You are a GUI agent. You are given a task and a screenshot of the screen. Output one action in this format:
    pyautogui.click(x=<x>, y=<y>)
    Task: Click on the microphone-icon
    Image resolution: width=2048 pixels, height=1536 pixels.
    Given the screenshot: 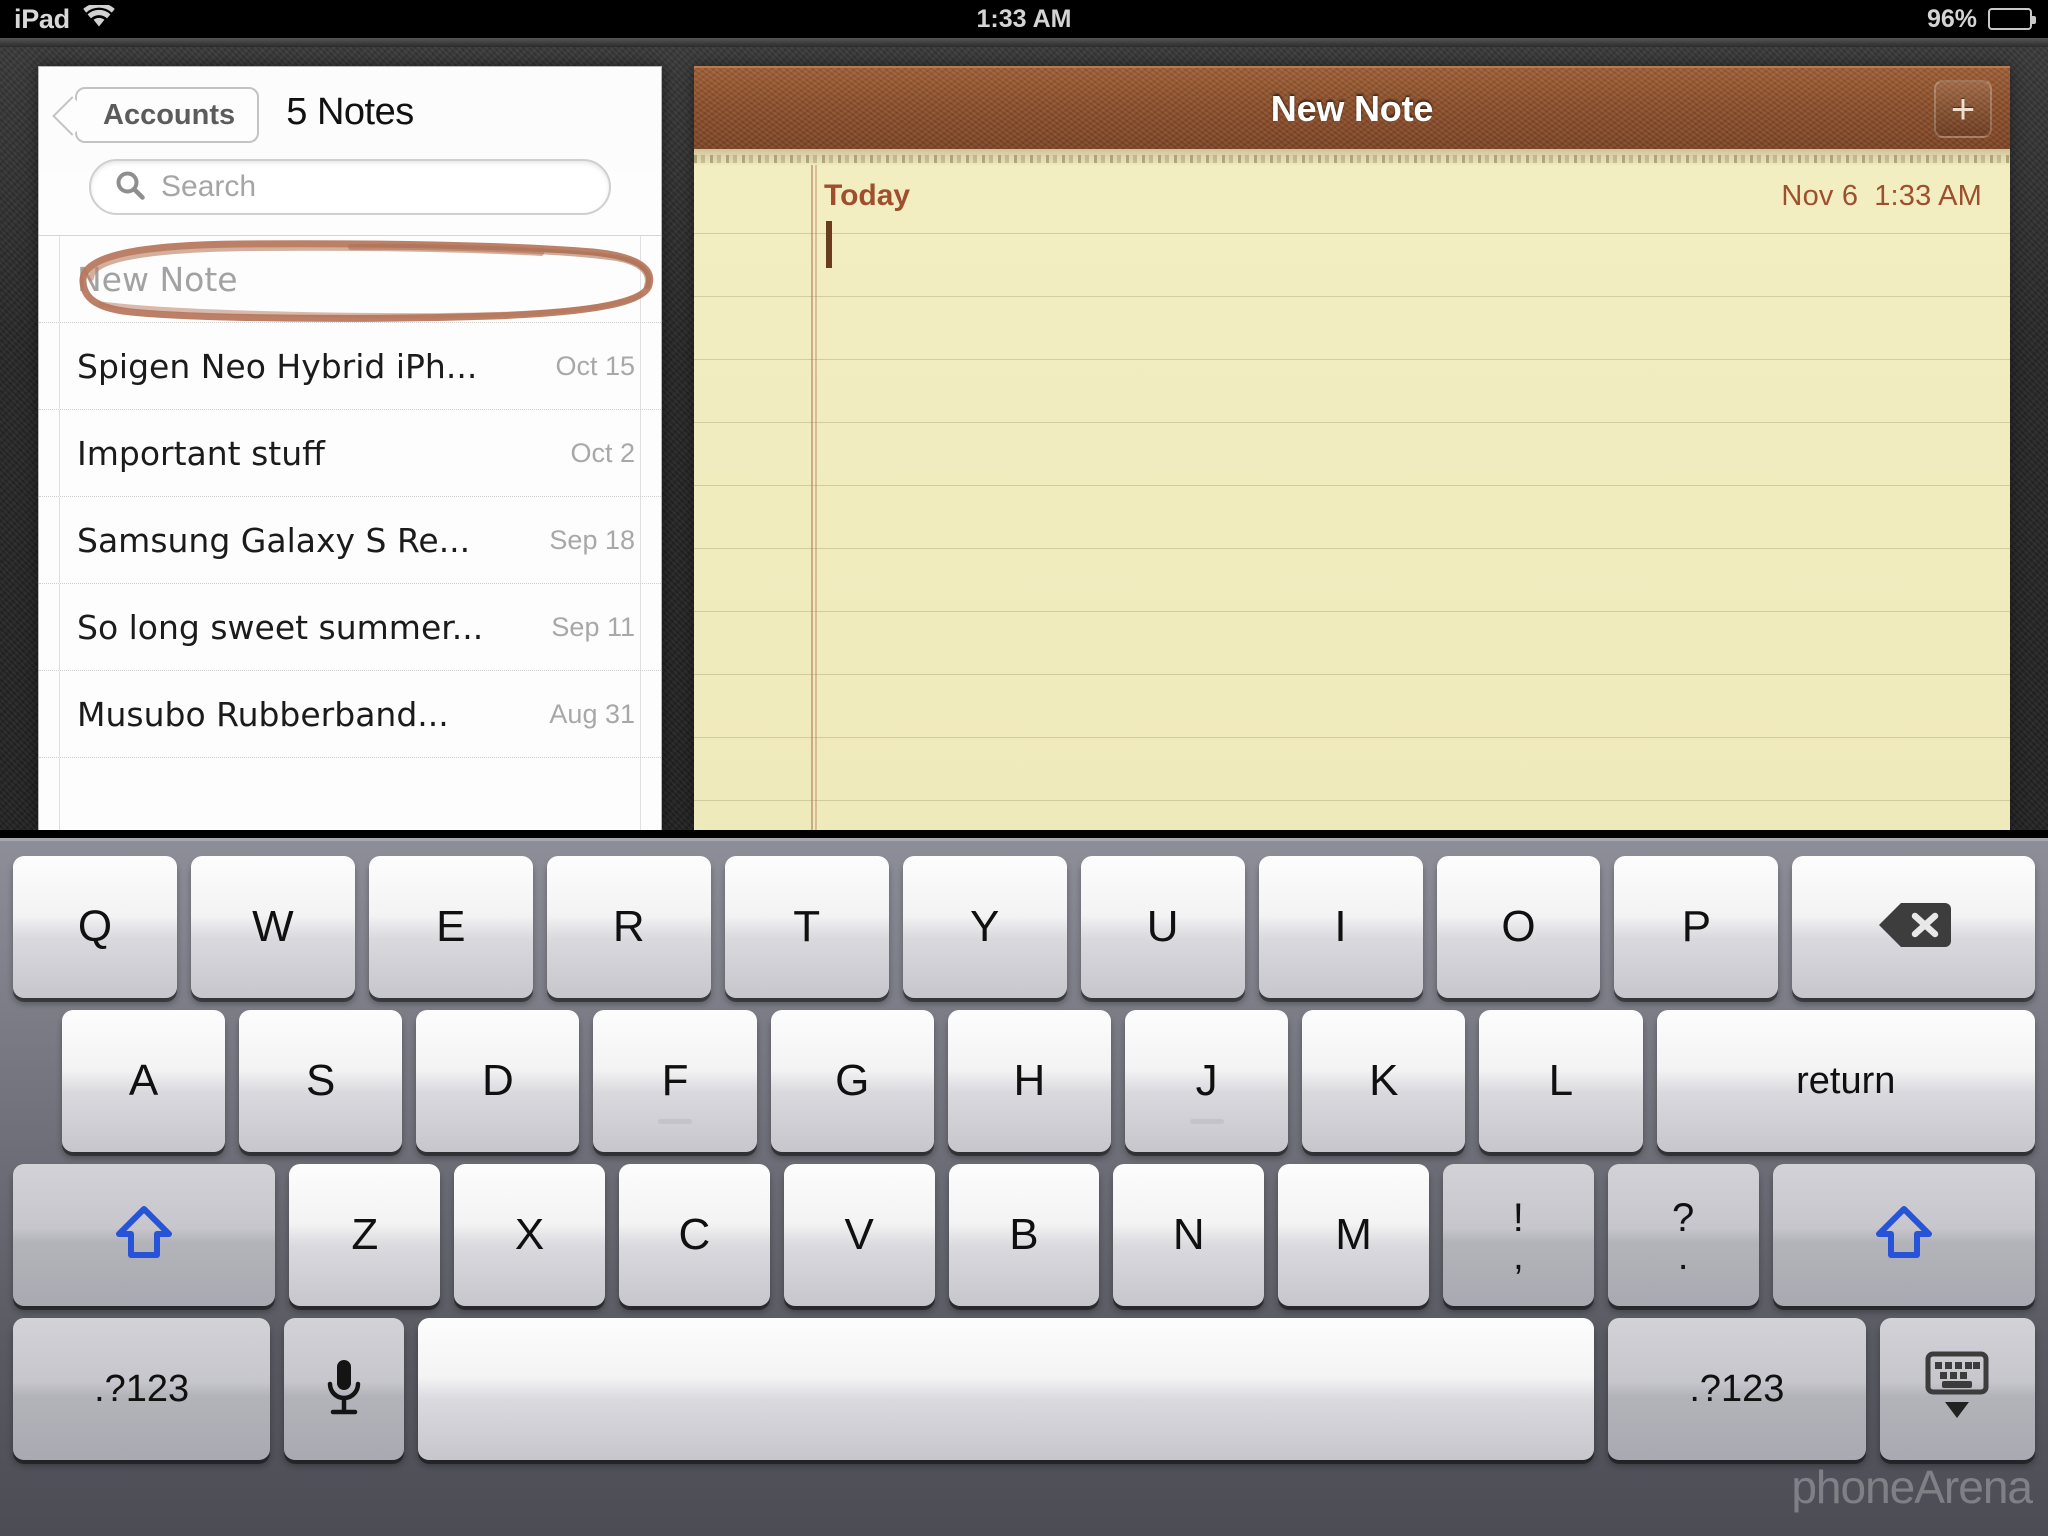 What is the action you would take?
    pyautogui.click(x=344, y=1389)
    